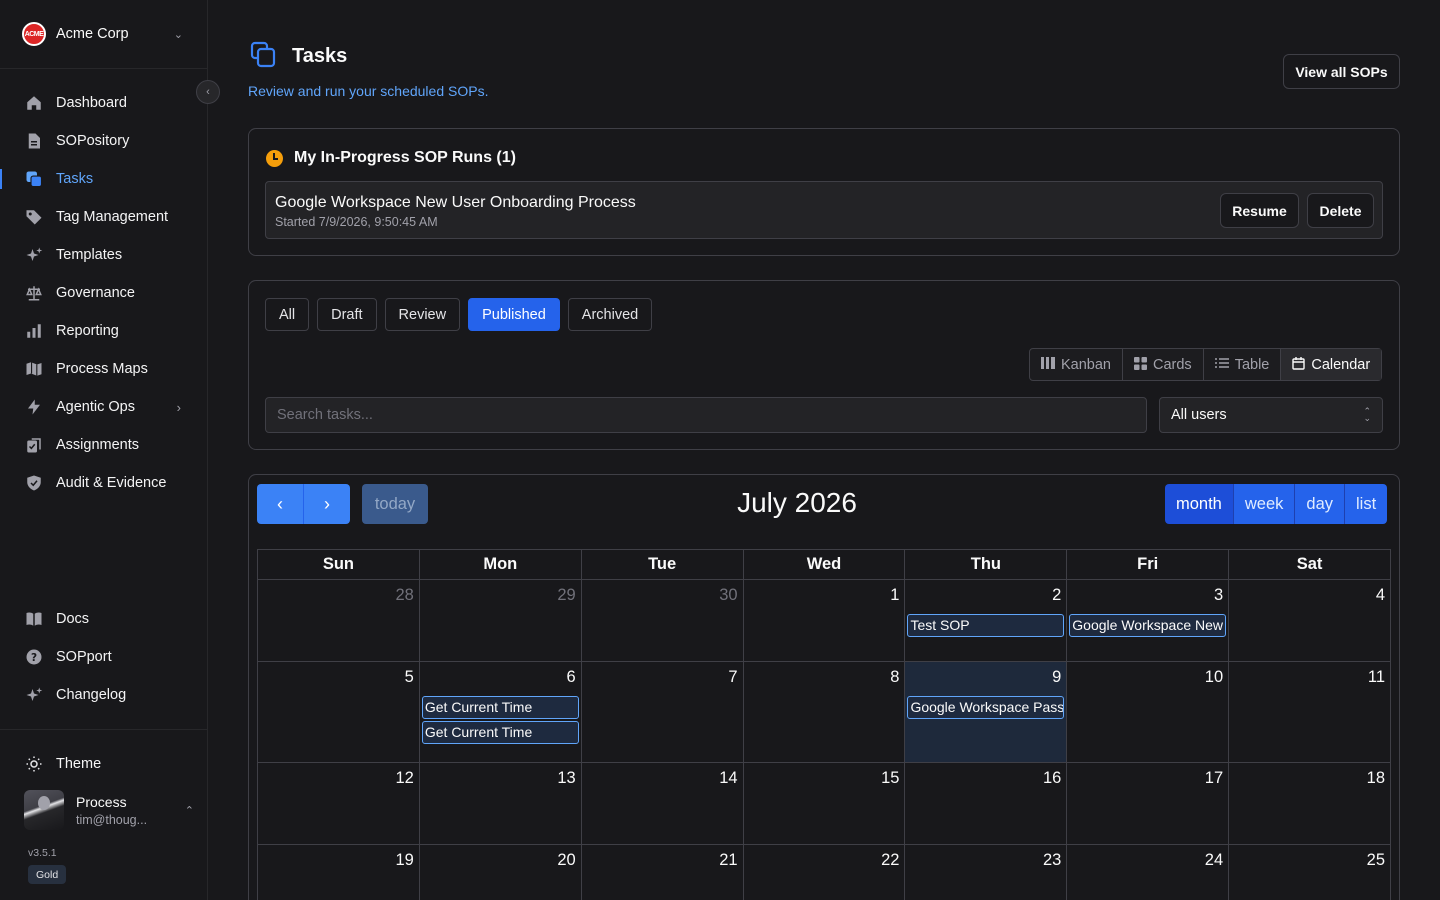 This screenshot has width=1440, height=900. What do you see at coordinates (1252, 364) in the screenshot?
I see `view-label: Table` at bounding box center [1252, 364].